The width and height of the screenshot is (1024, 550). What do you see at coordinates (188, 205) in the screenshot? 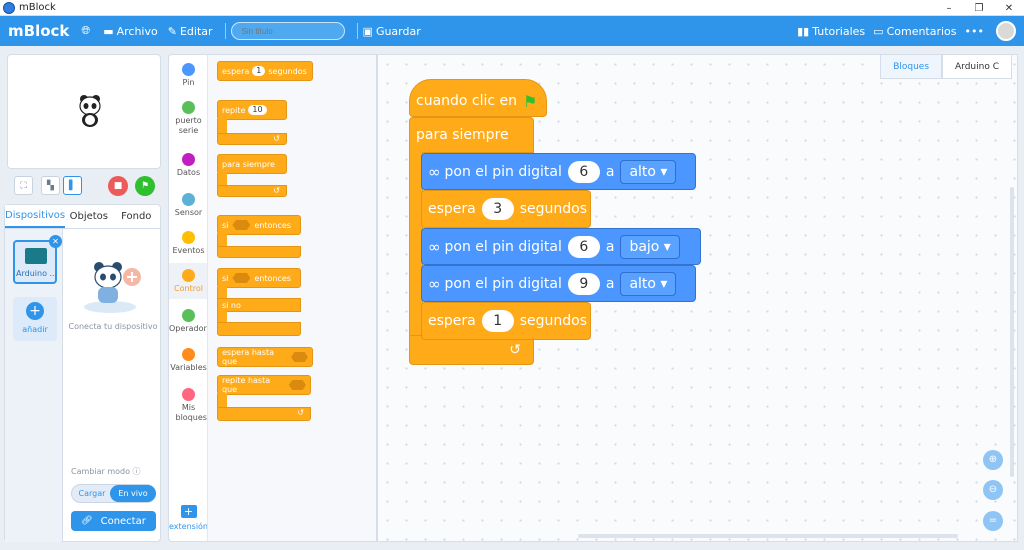
I see `category-sensor: Sensor` at bounding box center [188, 205].